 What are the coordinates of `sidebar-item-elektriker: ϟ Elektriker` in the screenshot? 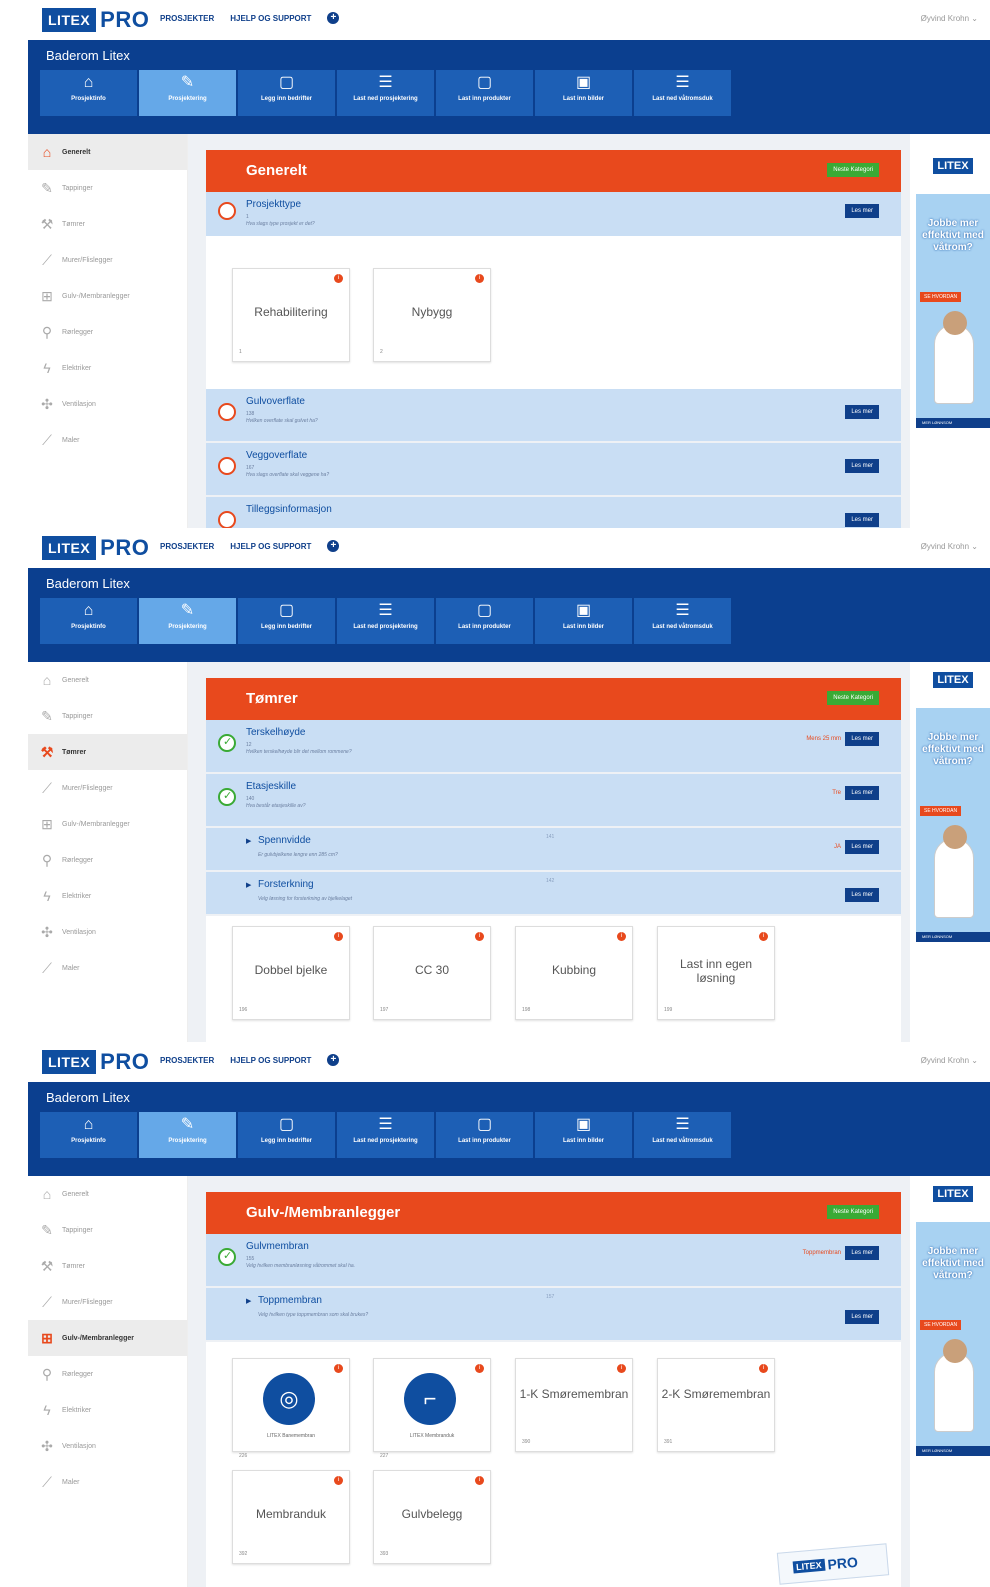 It's located at (107, 368).